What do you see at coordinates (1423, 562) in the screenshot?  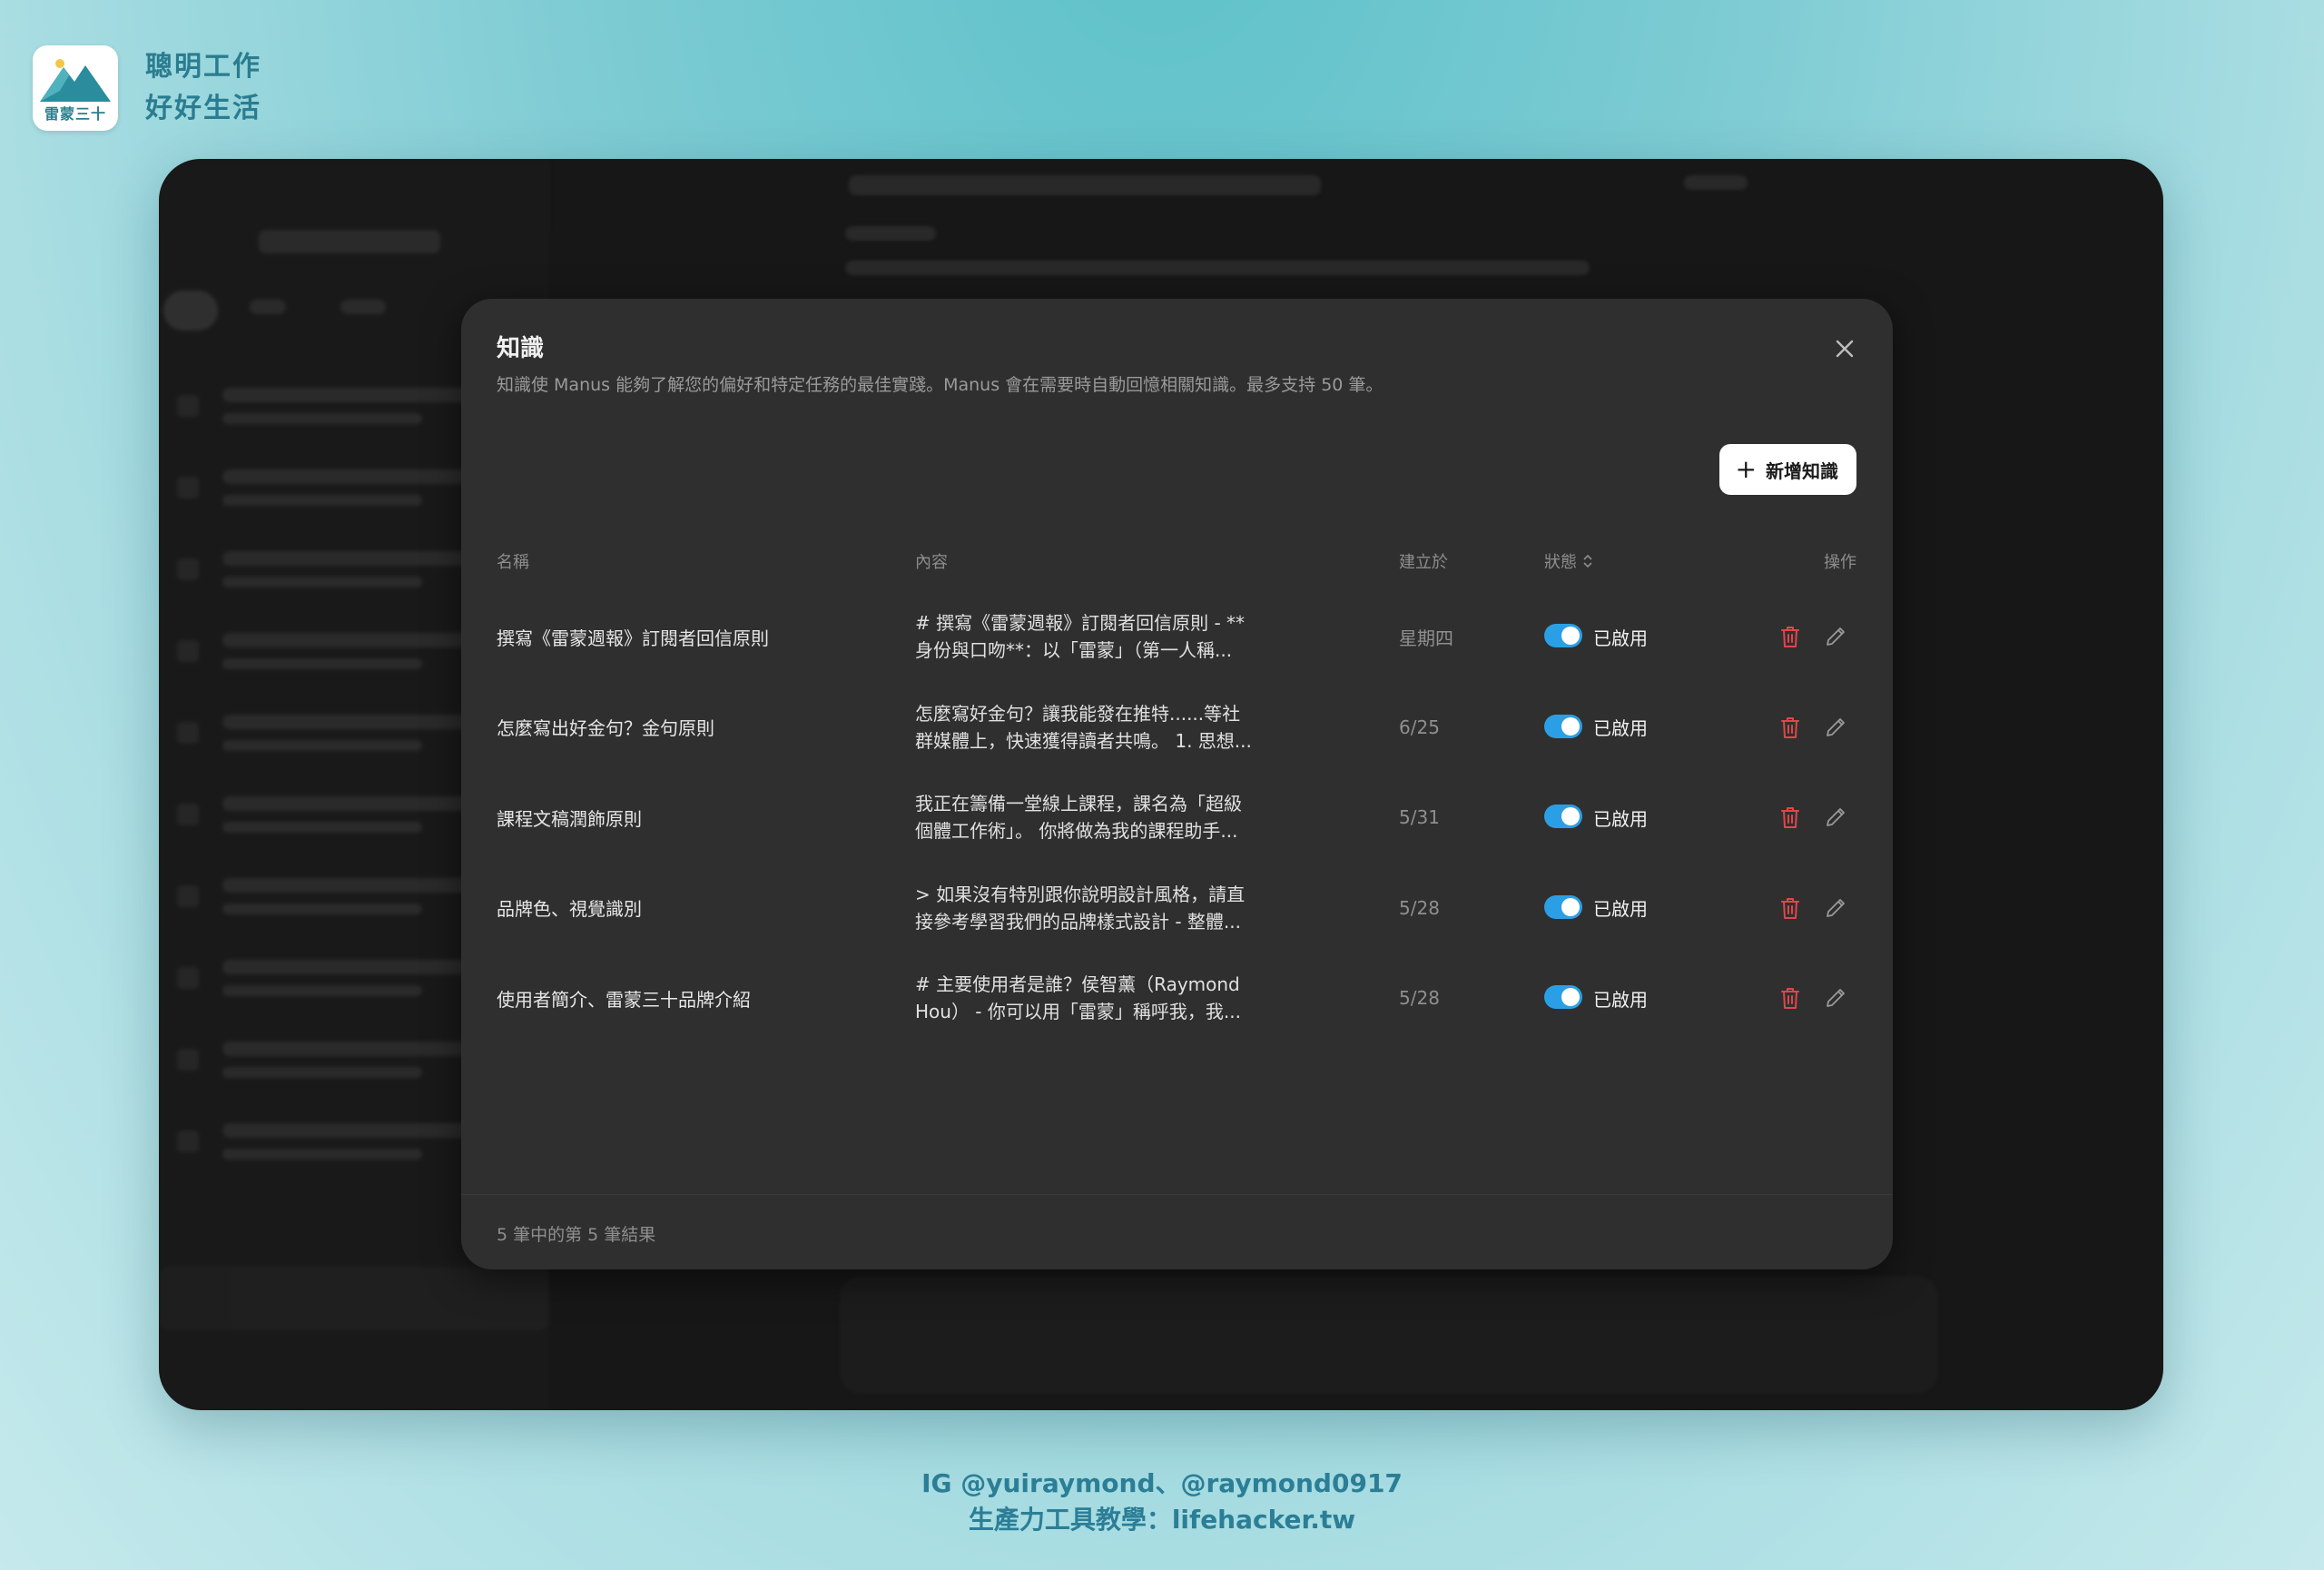 I see `column-header-created: 建立於` at bounding box center [1423, 562].